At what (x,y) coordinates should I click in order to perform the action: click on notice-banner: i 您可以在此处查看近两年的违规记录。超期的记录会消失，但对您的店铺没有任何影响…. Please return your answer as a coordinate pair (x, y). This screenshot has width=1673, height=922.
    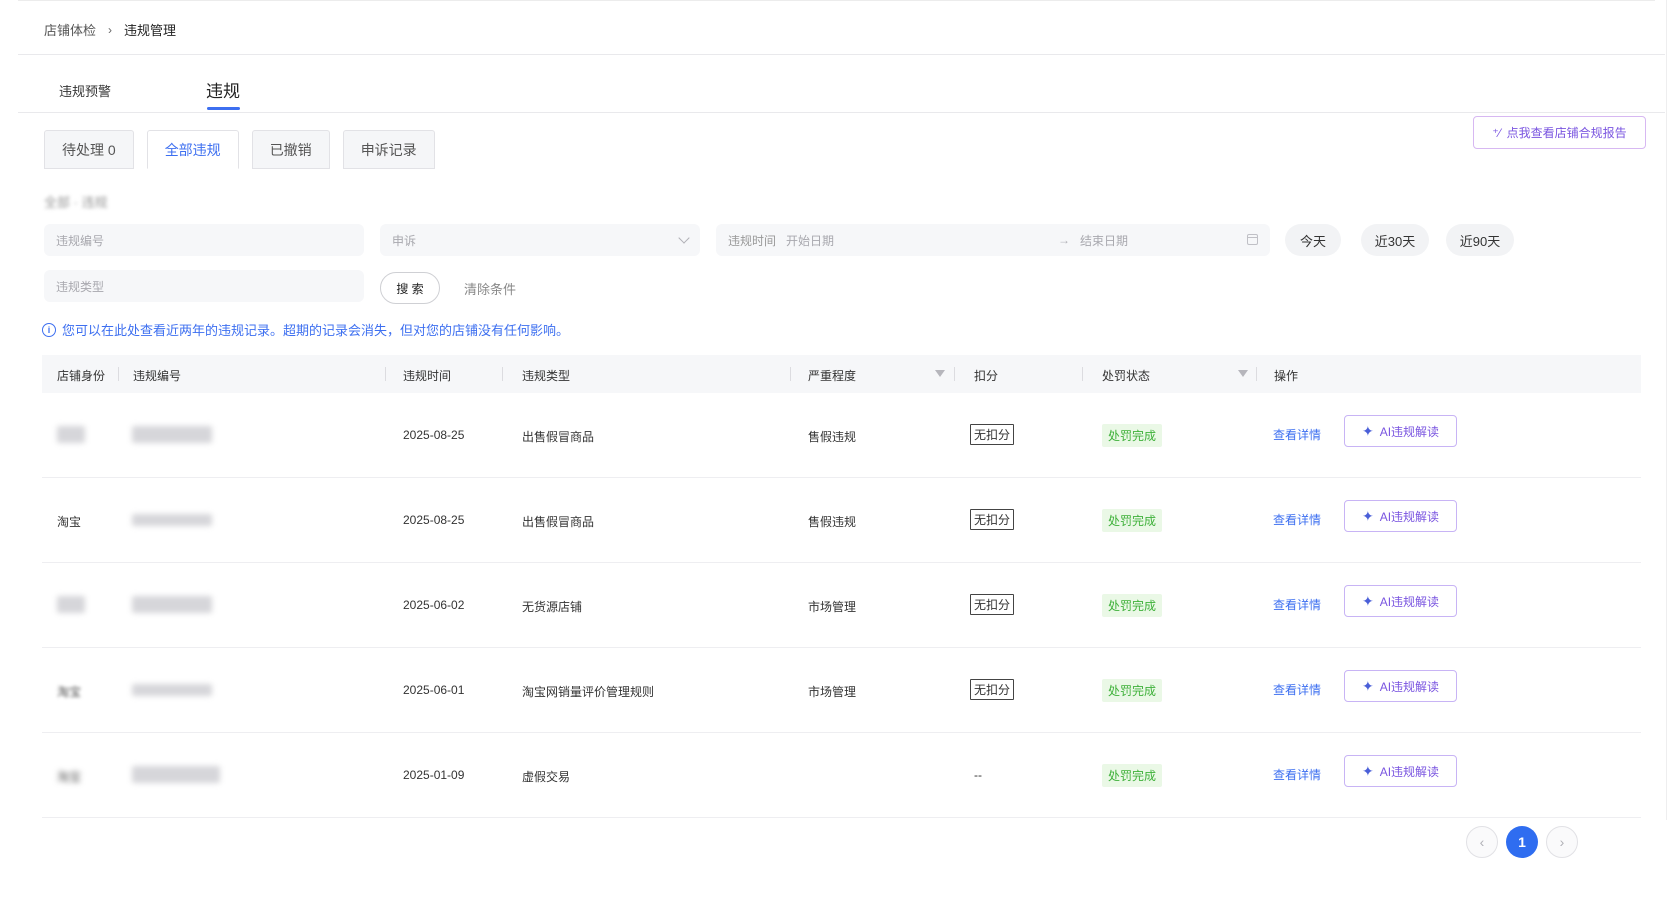
    Looking at the image, I should click on (305, 329).